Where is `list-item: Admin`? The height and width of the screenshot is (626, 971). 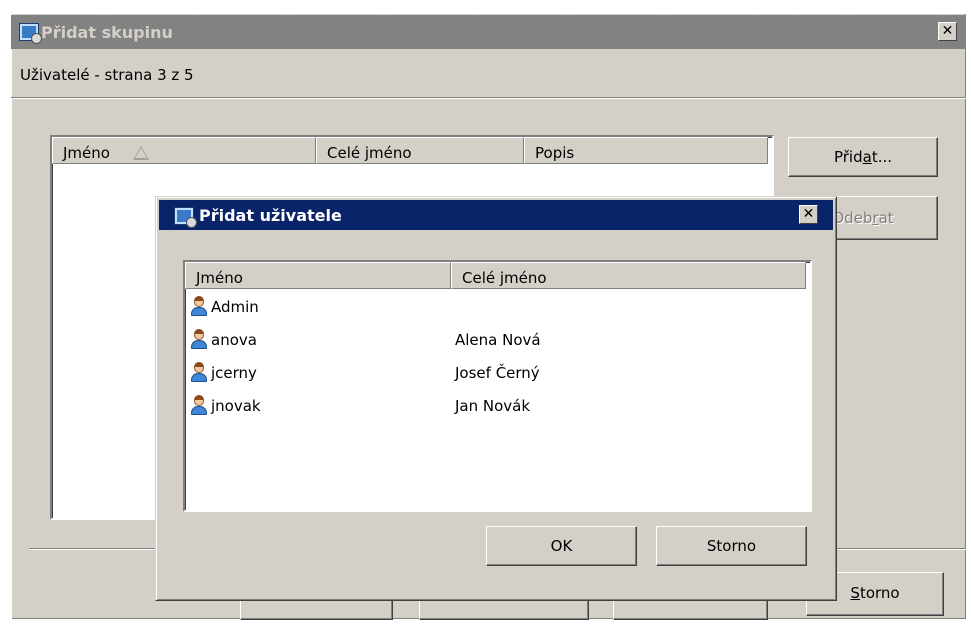 list-item: Admin is located at coordinates (497, 306).